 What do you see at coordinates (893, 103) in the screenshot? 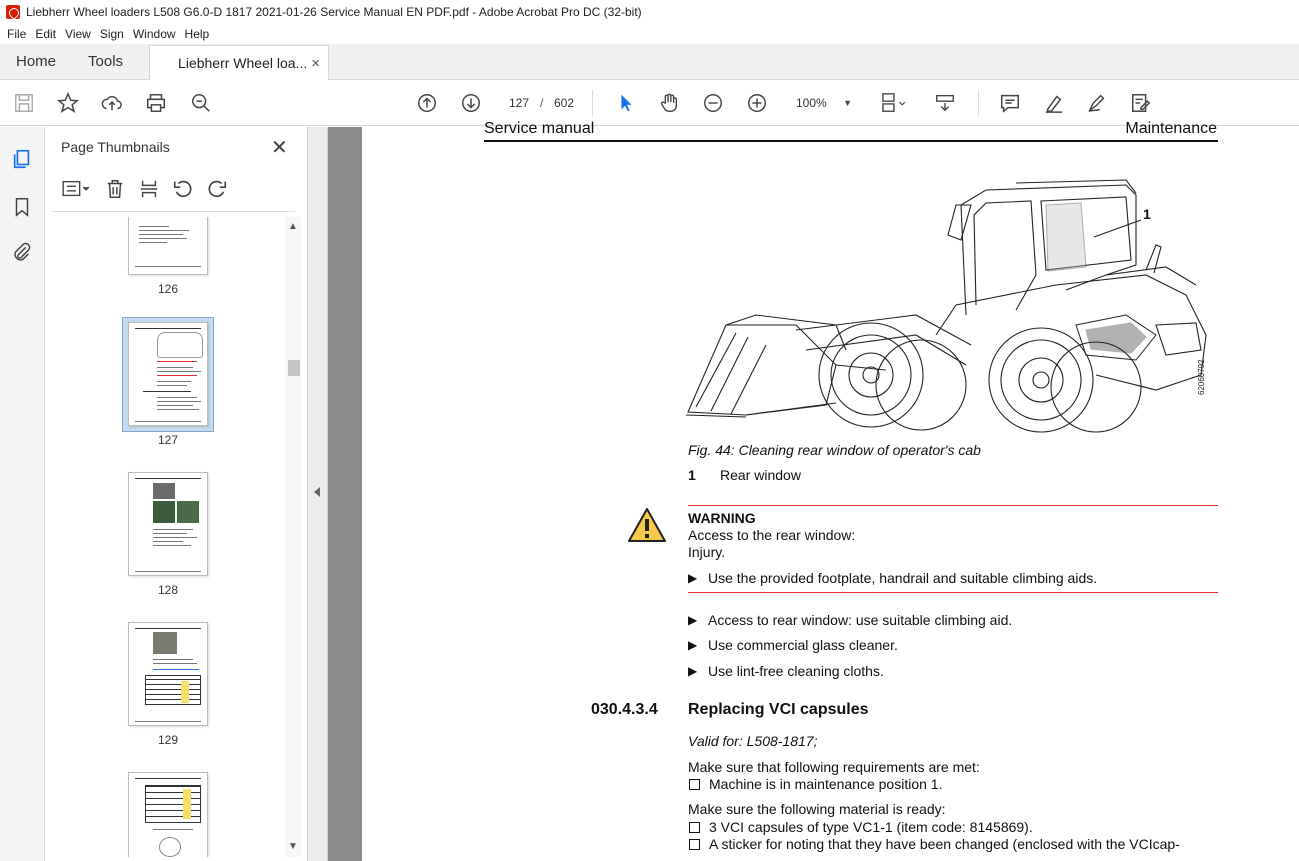
I see `page-fit-icon` at bounding box center [893, 103].